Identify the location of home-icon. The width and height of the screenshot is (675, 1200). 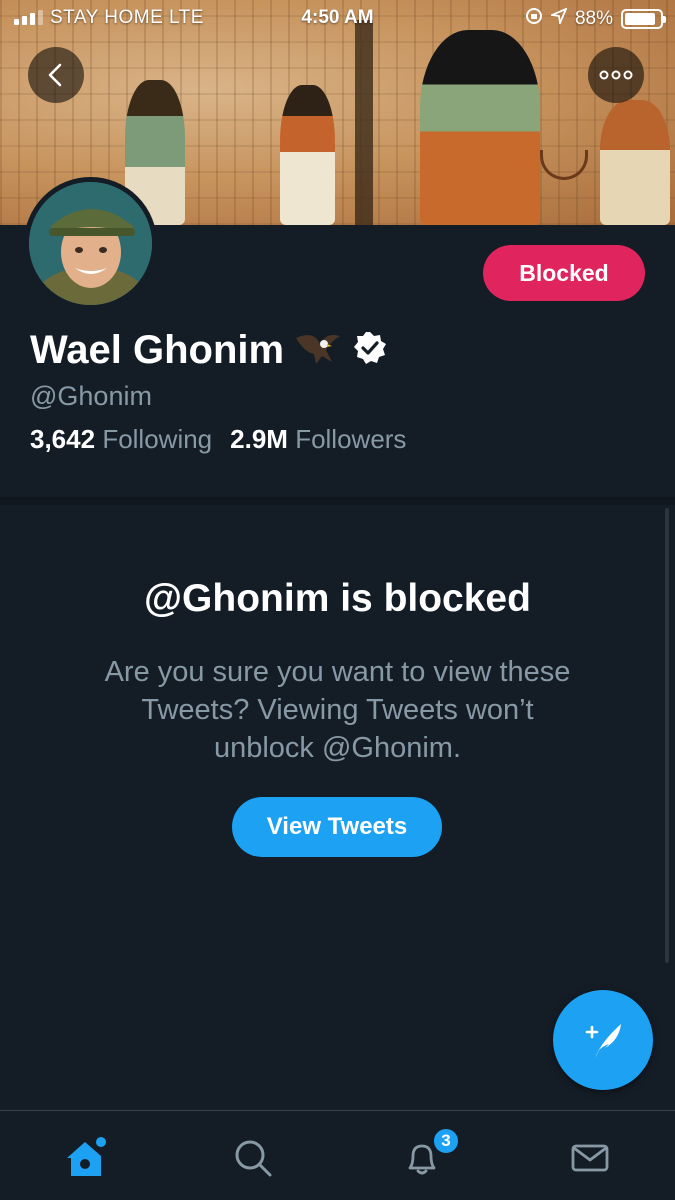
(86, 1156).